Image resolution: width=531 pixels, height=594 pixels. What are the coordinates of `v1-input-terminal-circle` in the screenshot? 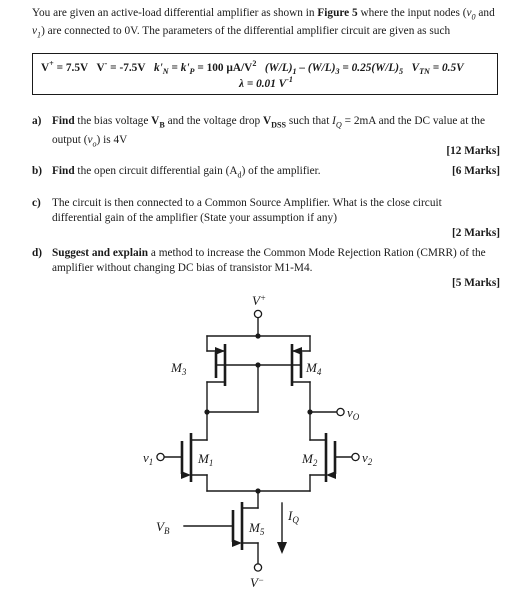 It's located at (160, 457).